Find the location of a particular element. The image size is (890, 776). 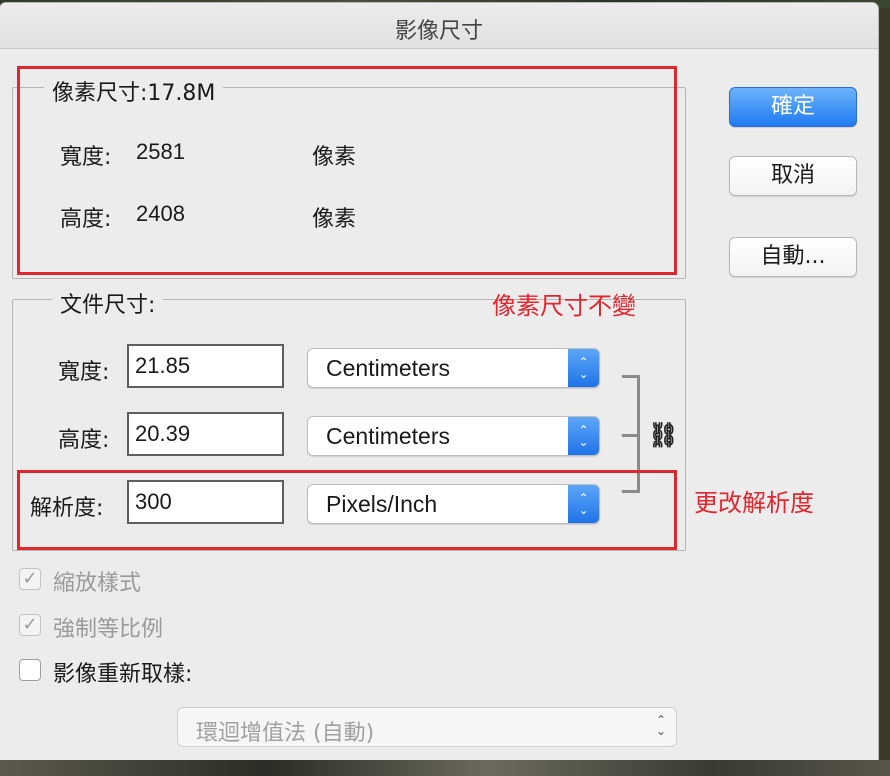

doc-height-unit-value: Centimeters is located at coordinates (388, 436).